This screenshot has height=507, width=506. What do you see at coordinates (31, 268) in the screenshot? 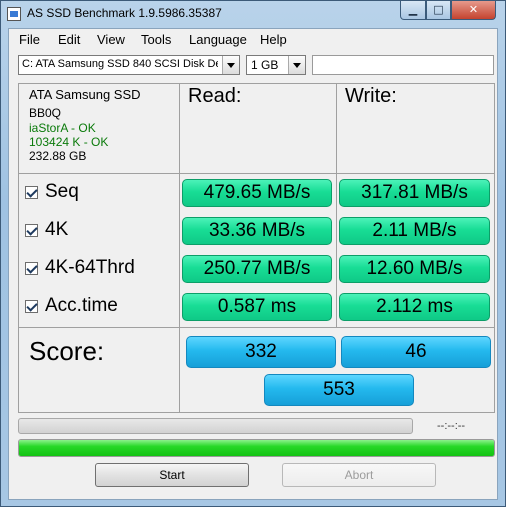
I see `4k-64thrd-checkbox` at bounding box center [31, 268].